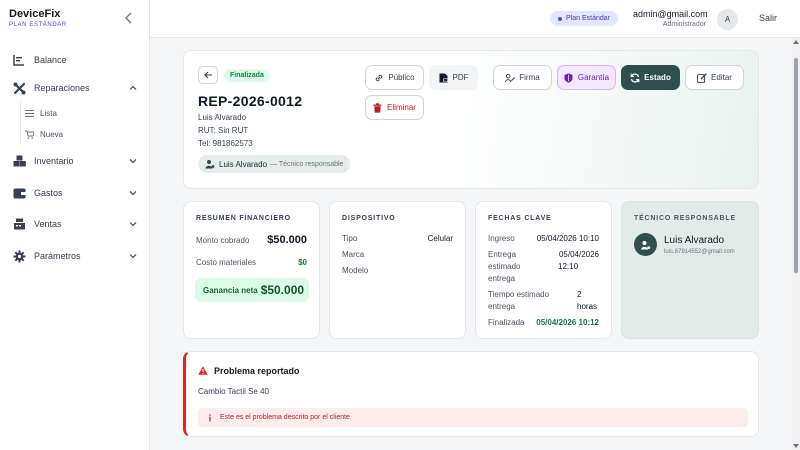 The image size is (800, 450). What do you see at coordinates (694, 240) in the screenshot?
I see `technician-name: Luis Alvarado` at bounding box center [694, 240].